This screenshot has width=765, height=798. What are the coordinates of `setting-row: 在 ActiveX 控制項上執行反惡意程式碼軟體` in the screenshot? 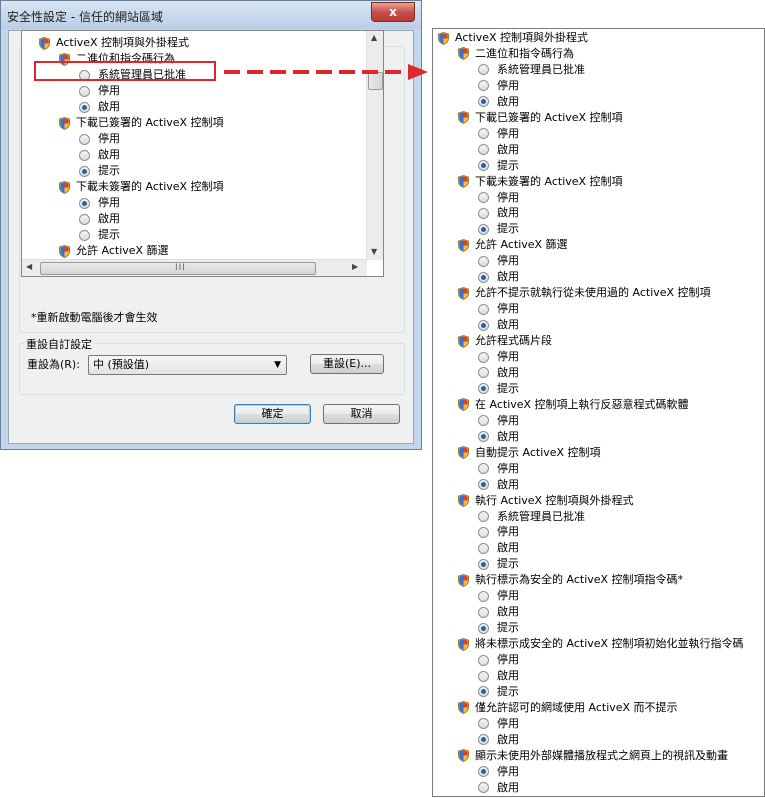 It's located at (573, 405).